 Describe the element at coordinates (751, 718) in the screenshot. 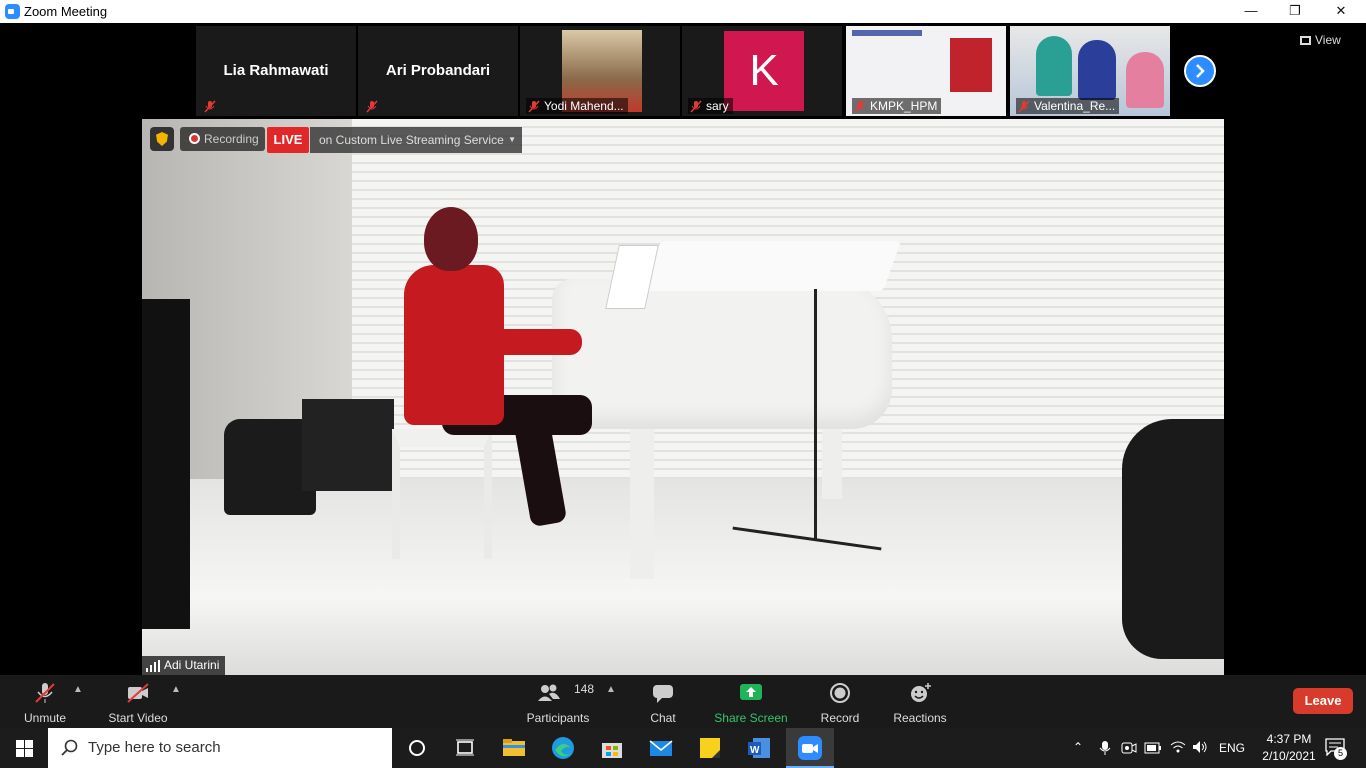

I see `share-screen-label: Share Screen` at that location.